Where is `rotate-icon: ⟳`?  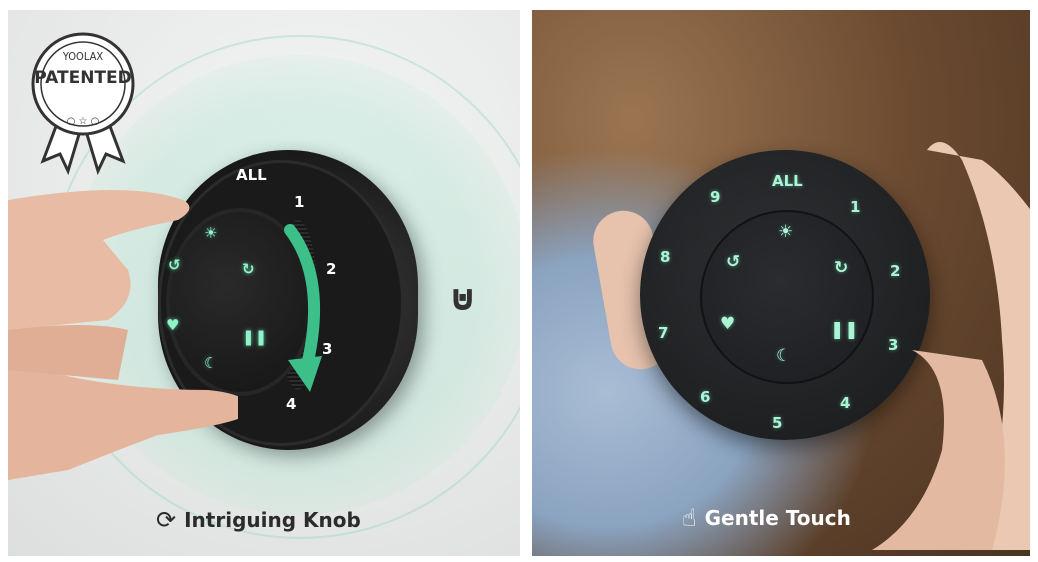
rotate-icon: ⟳ is located at coordinates (166, 520).